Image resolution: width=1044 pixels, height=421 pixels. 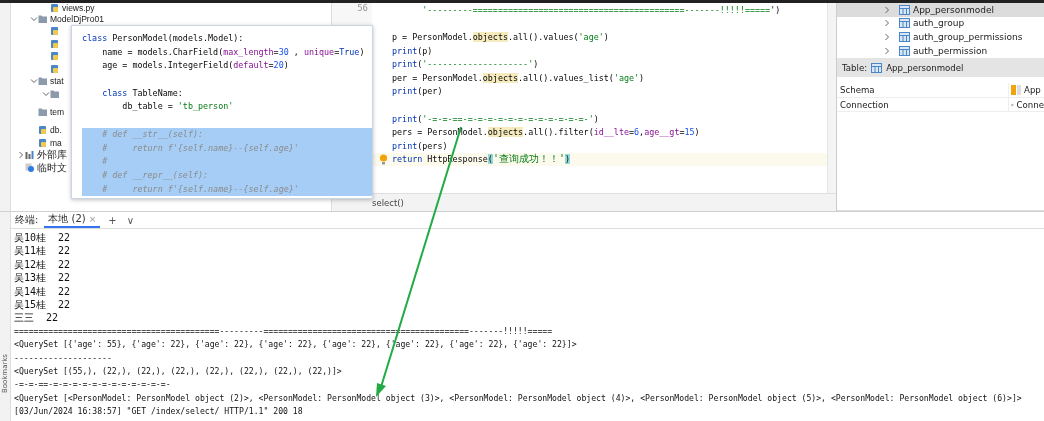 I want to click on code-line: class PersonModel(models.Model):, so click(x=163, y=38).